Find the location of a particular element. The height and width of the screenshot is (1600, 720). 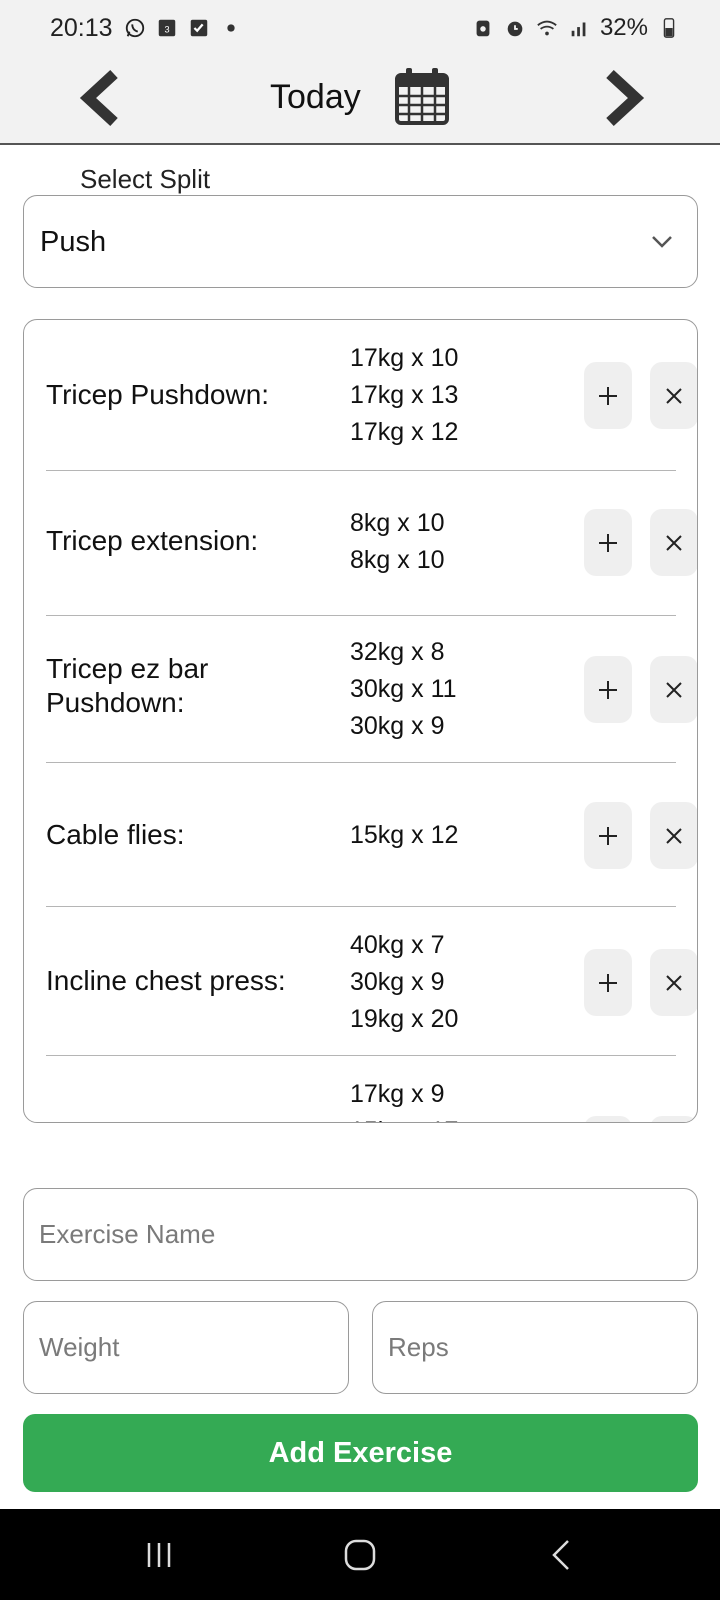

set-entry: 15kg x 12 is located at coordinates (404, 835).